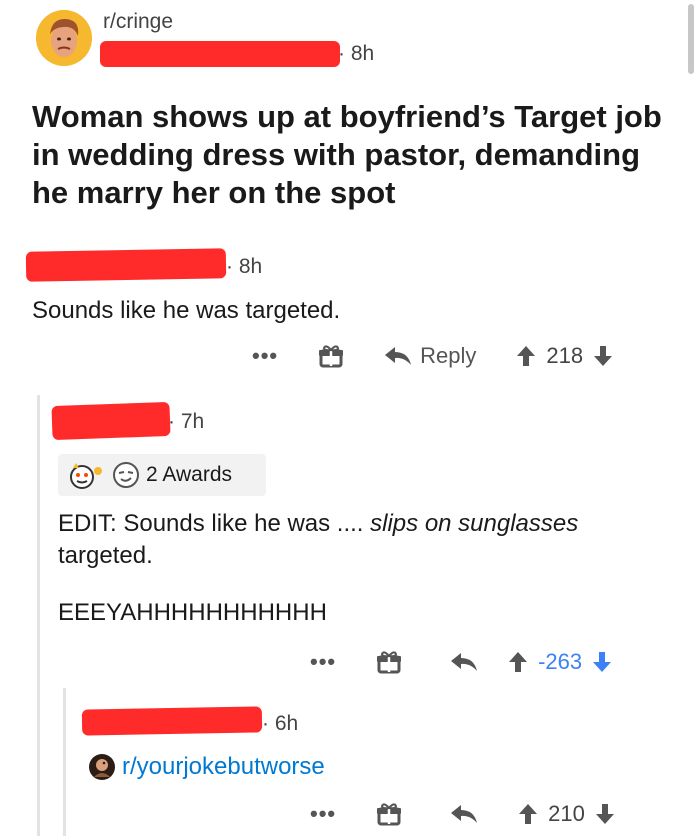 The width and height of the screenshot is (700, 836). I want to click on vote-score: -263, so click(560, 661).